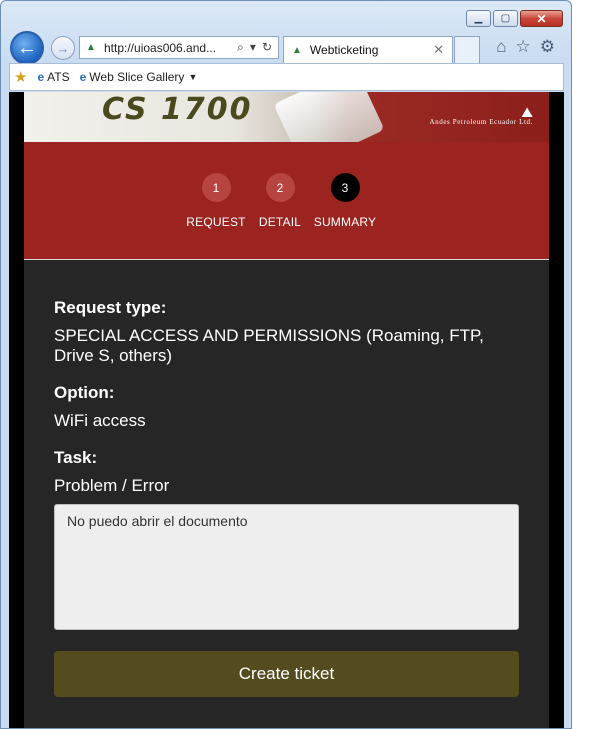 Image resolution: width=614 pixels, height=729 pixels. What do you see at coordinates (286, 77) in the screenshot?
I see `favorites-bar: ★ e ATS e Web Slice Gallery ▼` at bounding box center [286, 77].